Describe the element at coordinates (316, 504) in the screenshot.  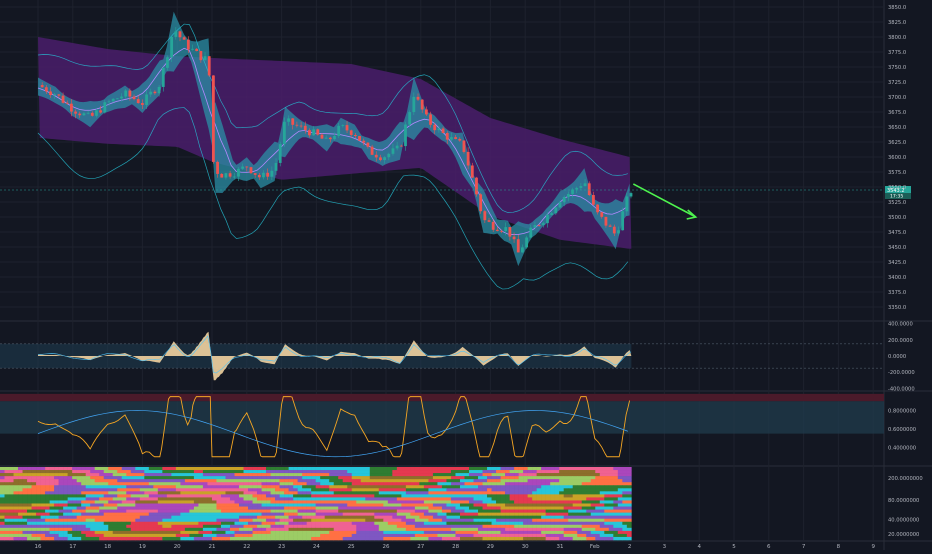
I see `heatmap-panel` at that location.